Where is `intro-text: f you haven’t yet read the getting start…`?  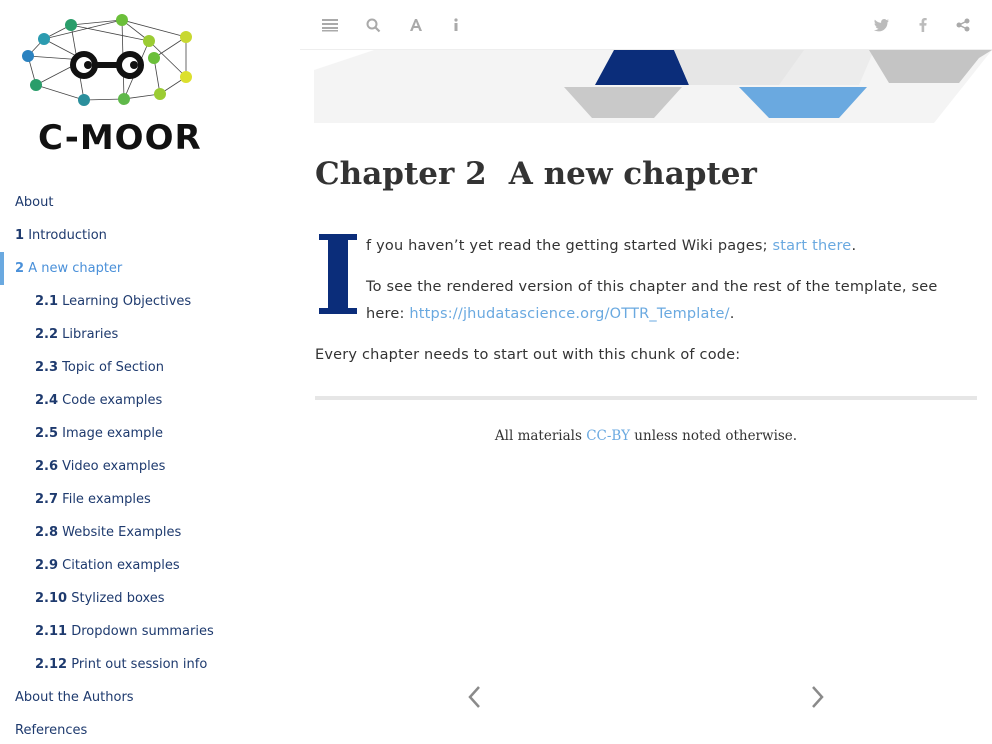
intro-text: f you haven’t yet read the getting start… is located at coordinates (569, 246).